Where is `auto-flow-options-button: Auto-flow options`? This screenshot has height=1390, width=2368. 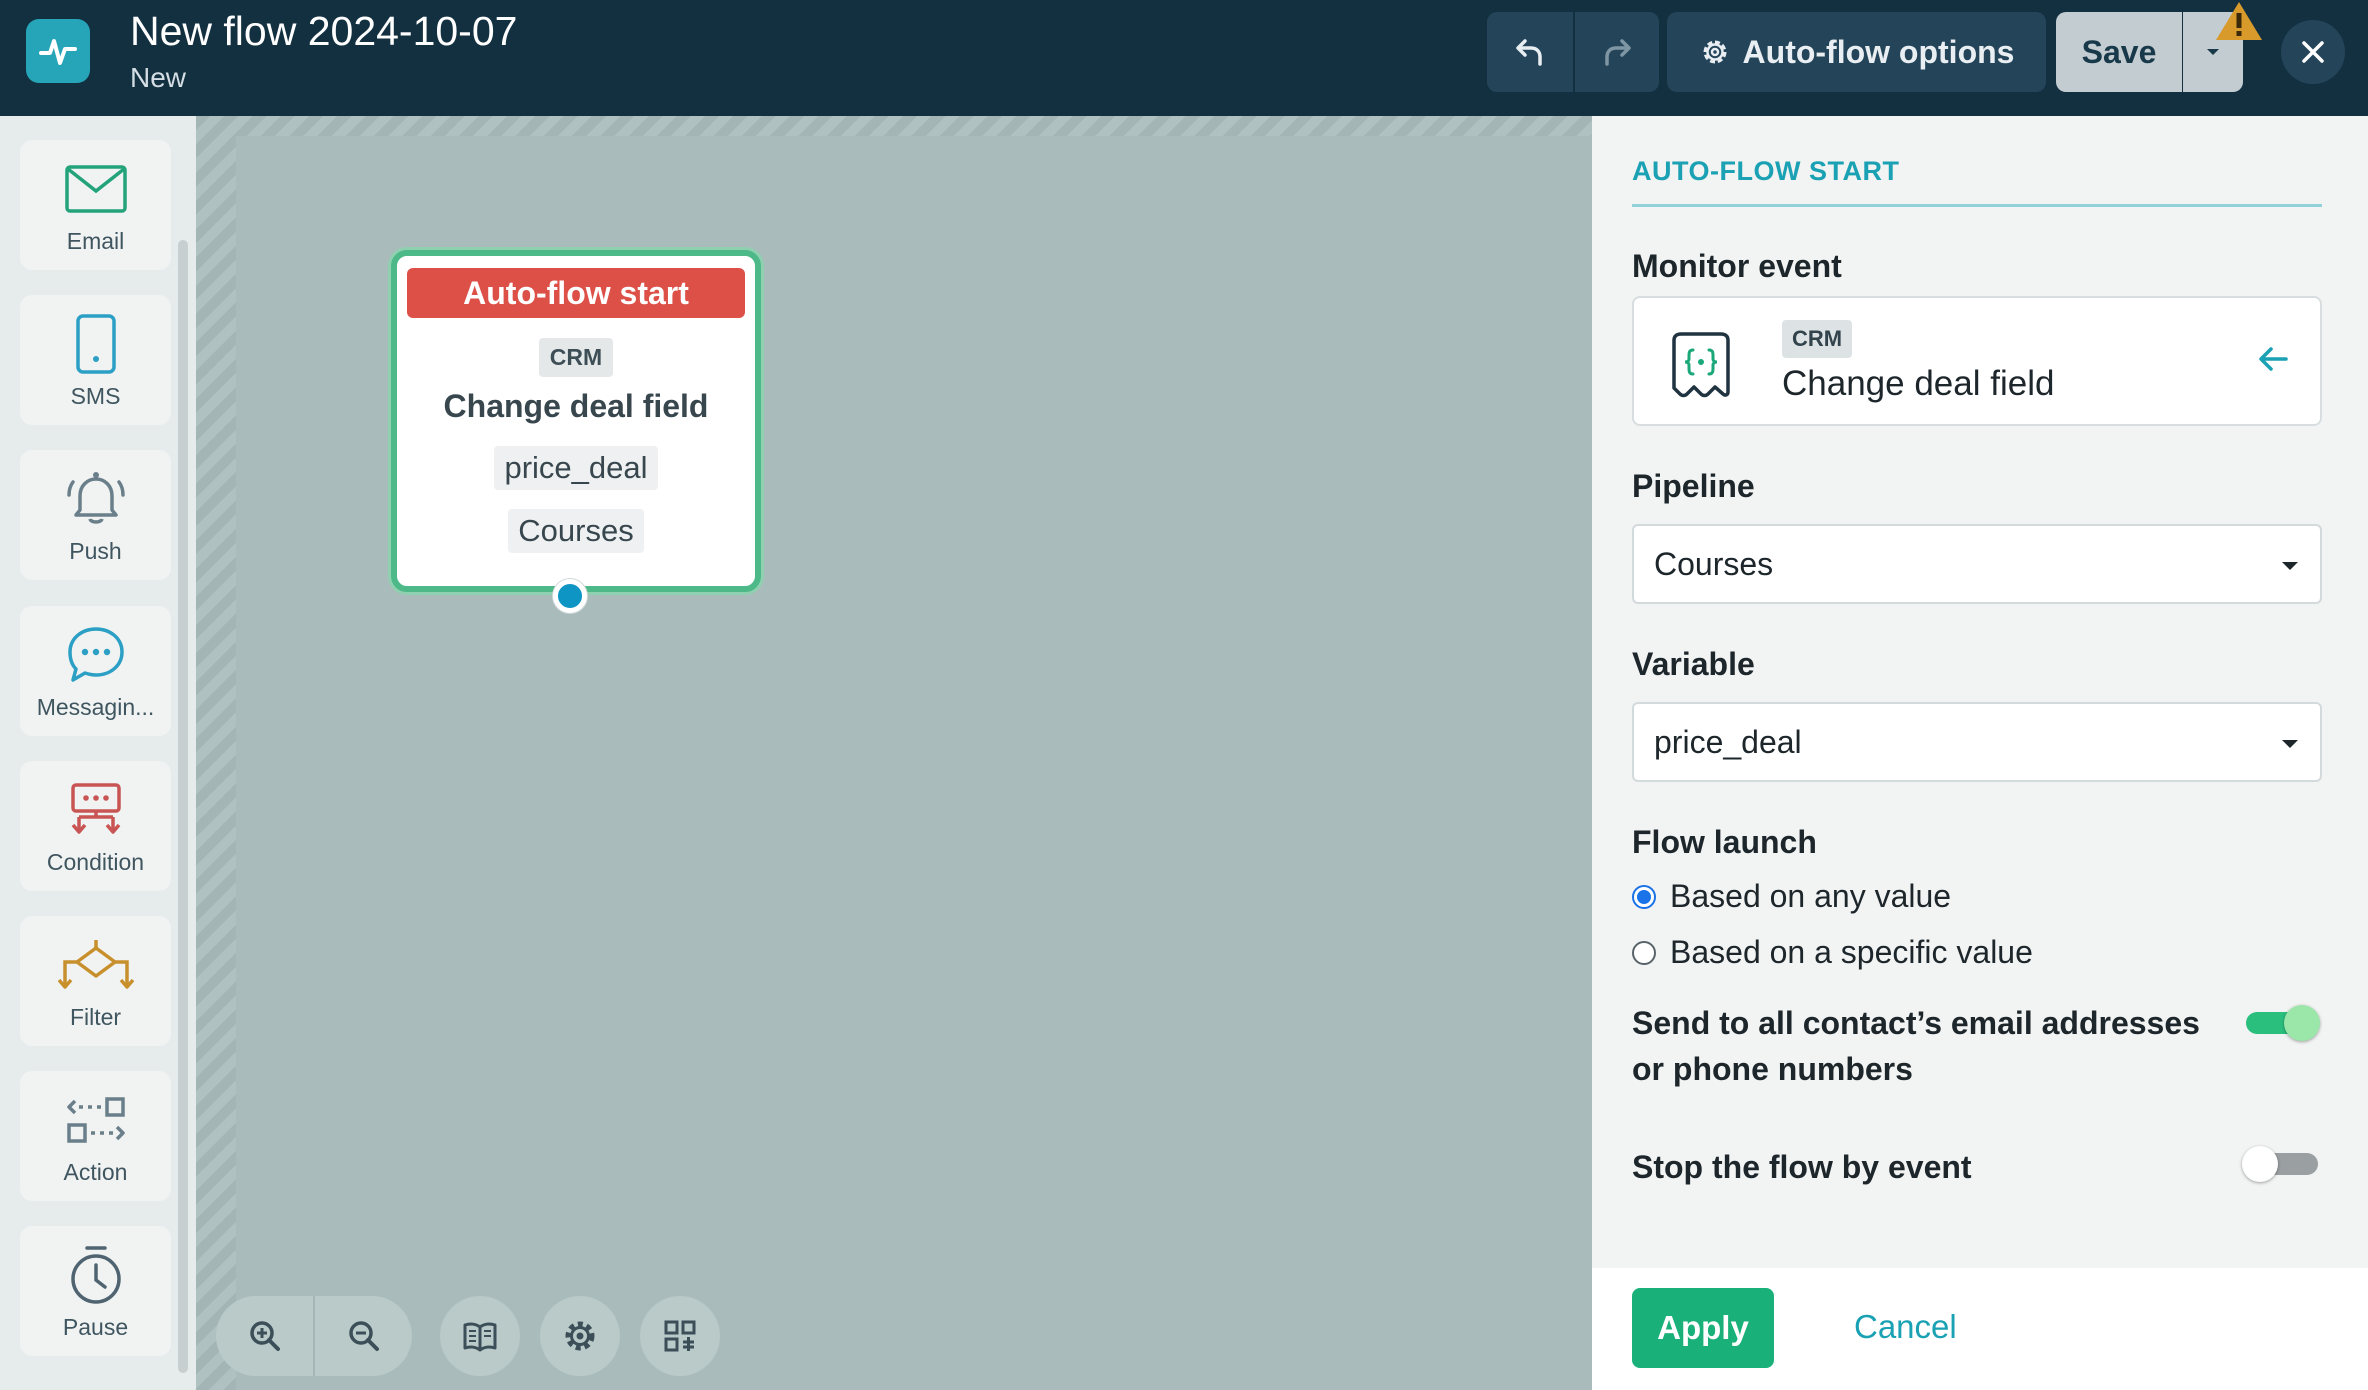
auto-flow-options-button: Auto-flow options is located at coordinates (1856, 52).